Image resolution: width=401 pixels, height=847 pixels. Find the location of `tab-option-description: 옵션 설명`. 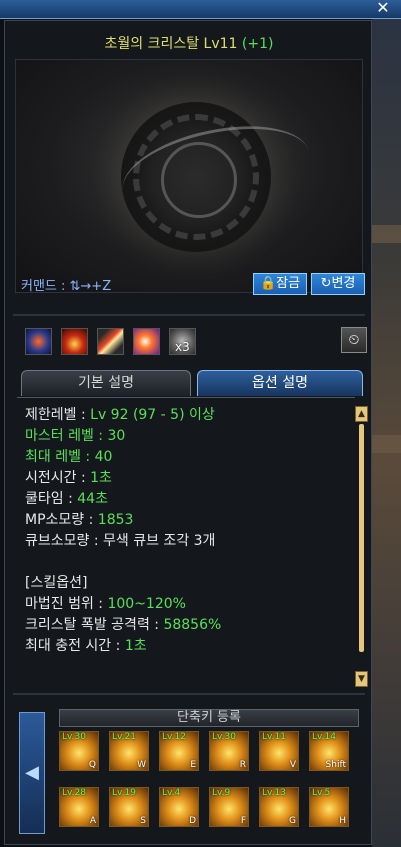

tab-option-description: 옵션 설명 is located at coordinates (280, 383).